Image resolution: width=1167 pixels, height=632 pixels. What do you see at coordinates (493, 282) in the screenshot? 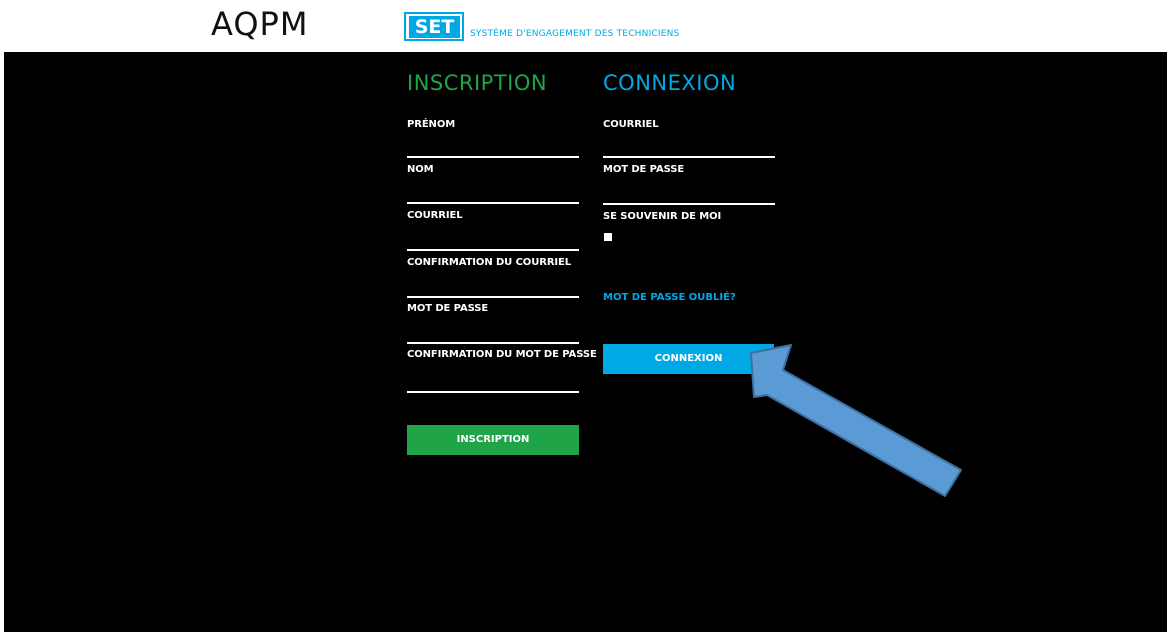
I see `confirmation-courriel-input` at bounding box center [493, 282].